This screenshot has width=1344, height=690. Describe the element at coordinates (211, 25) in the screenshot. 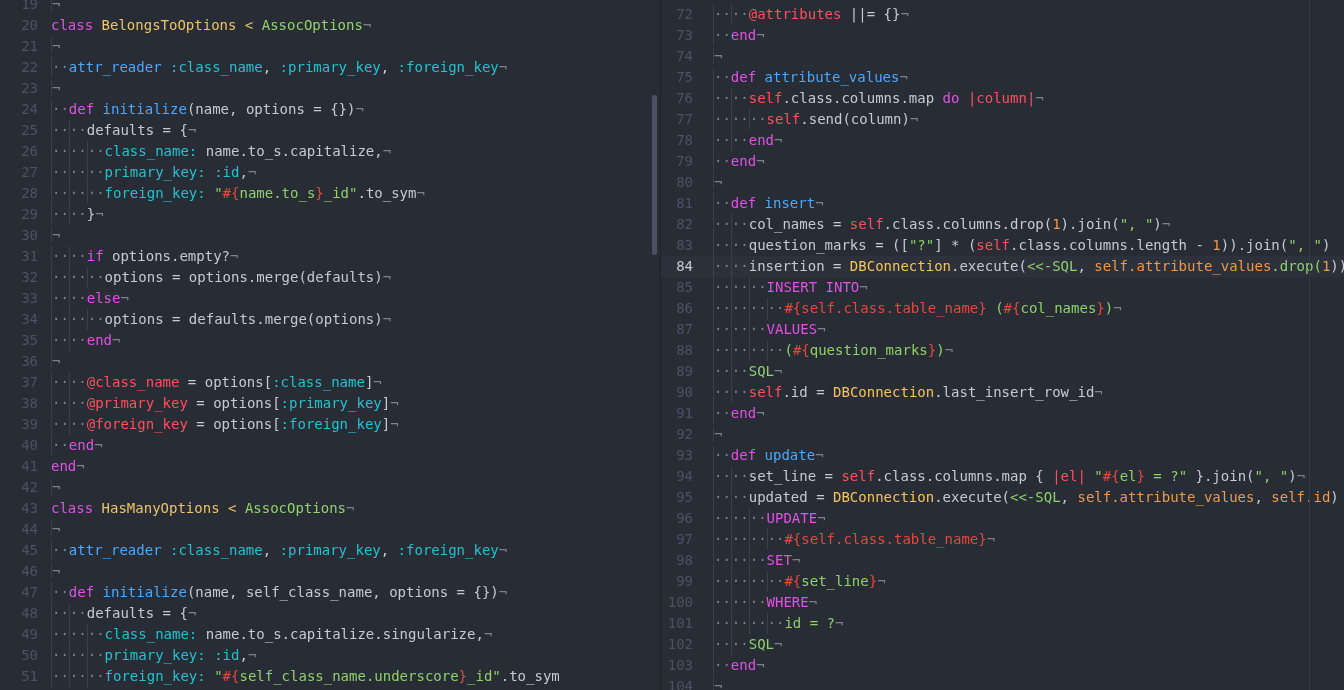

I see `code-line: class BelongsToOptions < AssocOptions¬` at that location.